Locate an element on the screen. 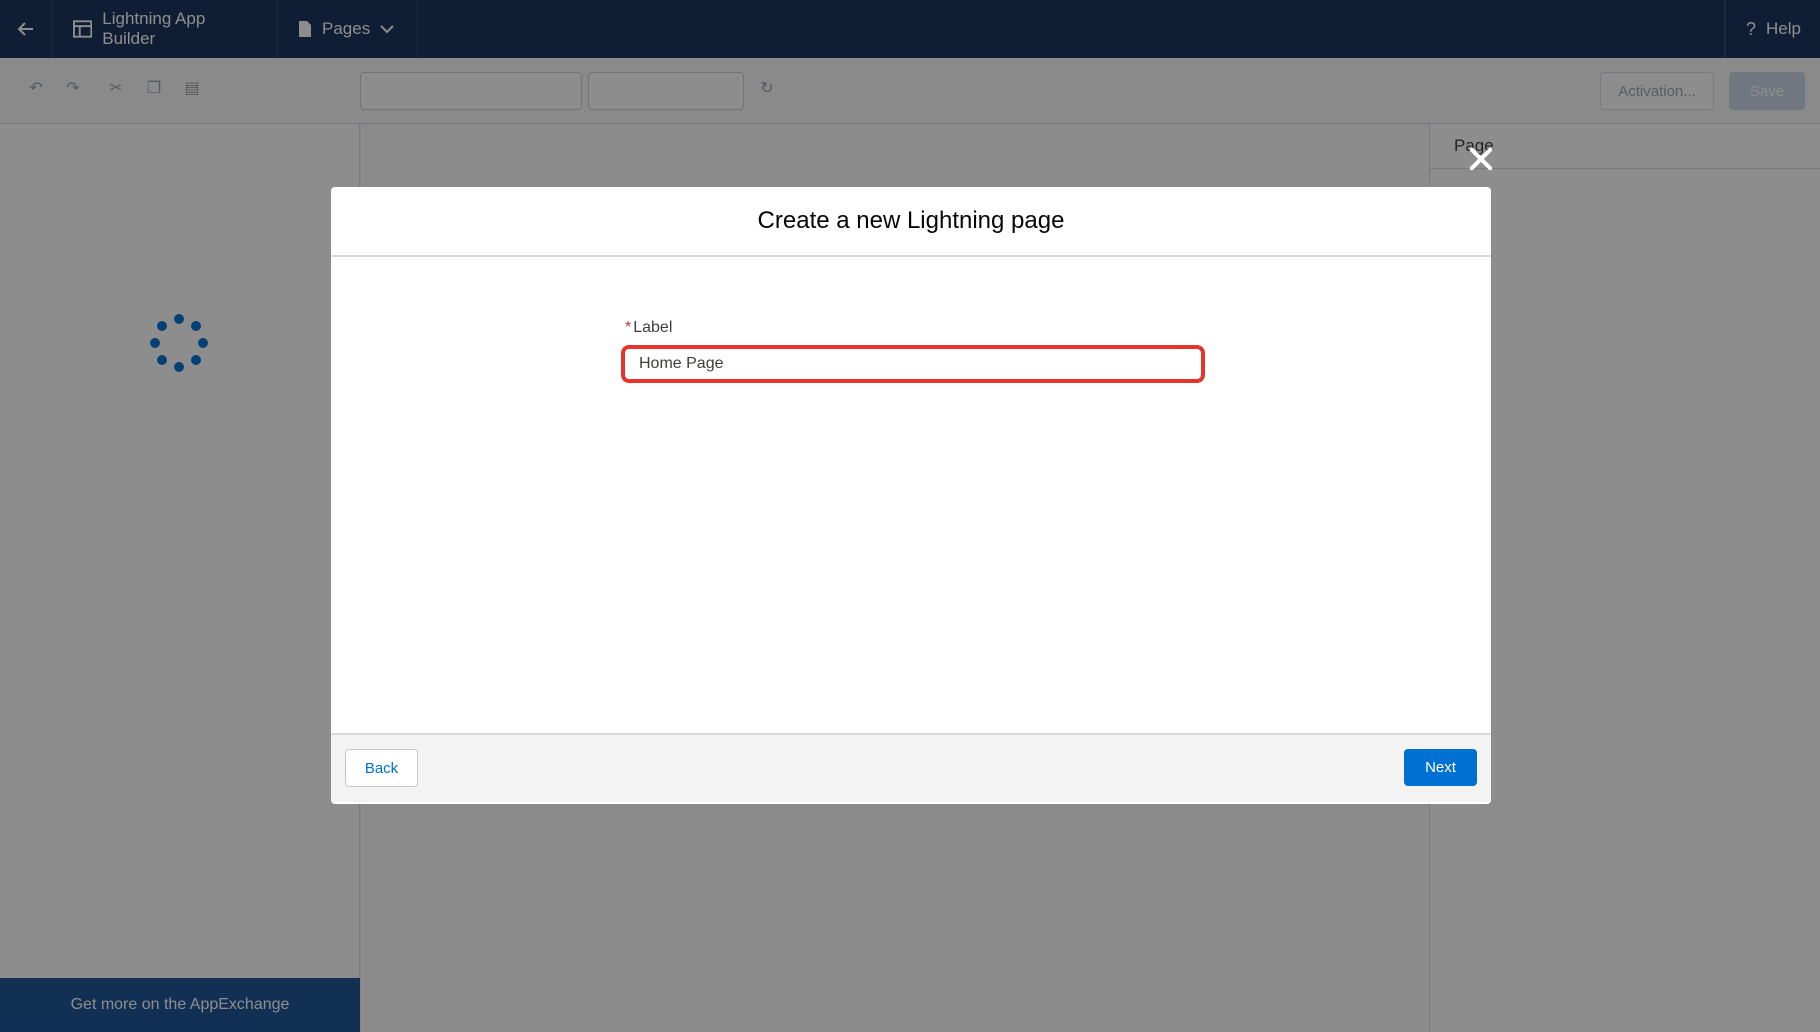 The height and width of the screenshot is (1032, 1820). label-field: * Label is located at coordinates (913, 351).